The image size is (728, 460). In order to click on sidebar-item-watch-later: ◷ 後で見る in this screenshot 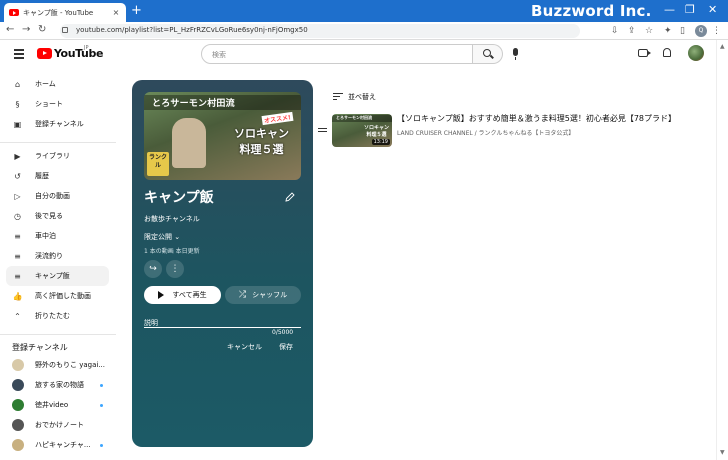, I will do `click(57, 216)`.